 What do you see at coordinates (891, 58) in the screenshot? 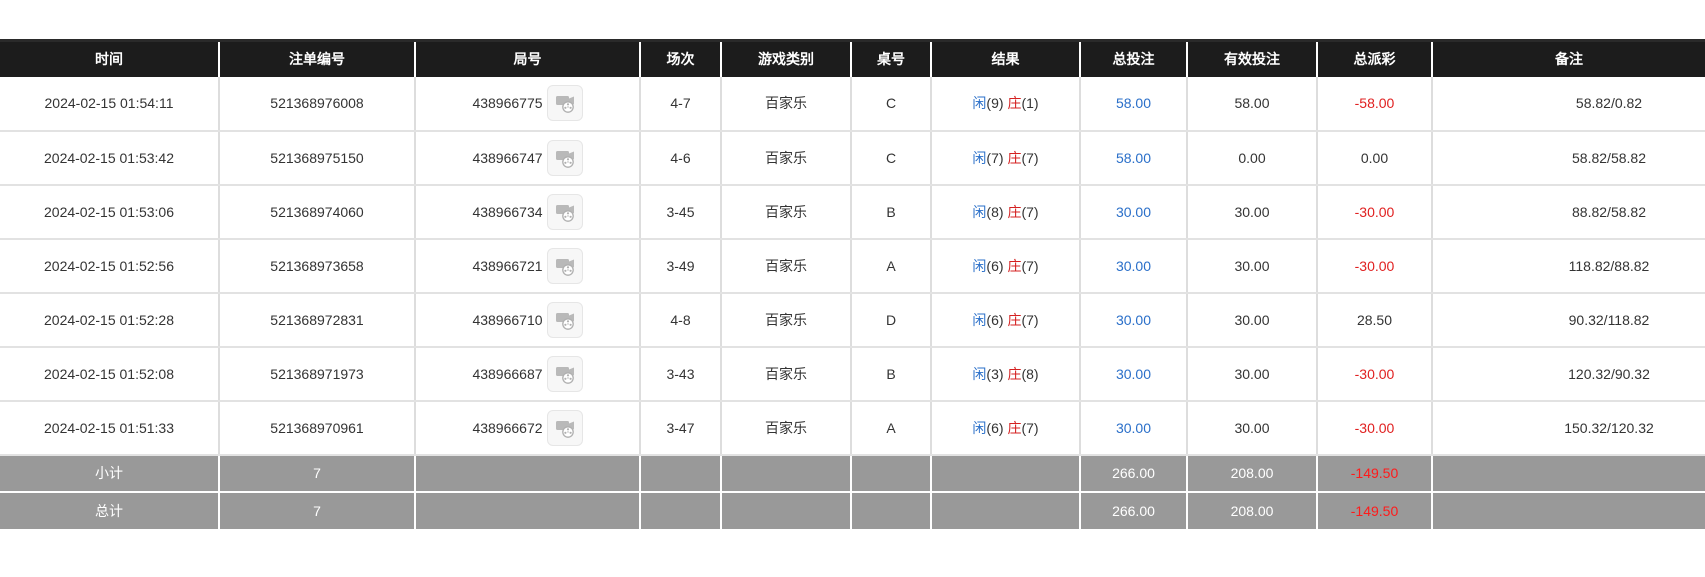
I see `column-header-table: 桌号` at bounding box center [891, 58].